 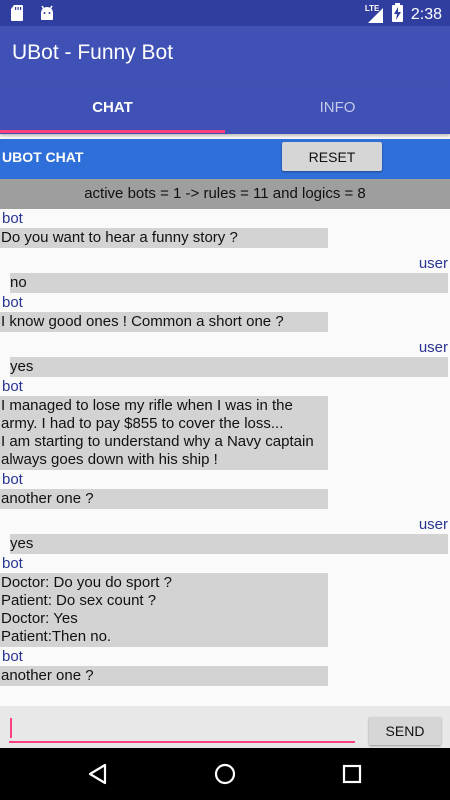 What do you see at coordinates (225, 270) in the screenshot?
I see `message-user: user no` at bounding box center [225, 270].